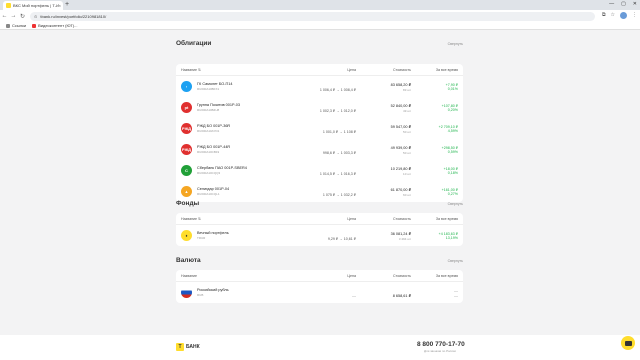 Image resolution: width=640 pixels, height=360 pixels. I want to click on section-title: Фонды, so click(188, 203).